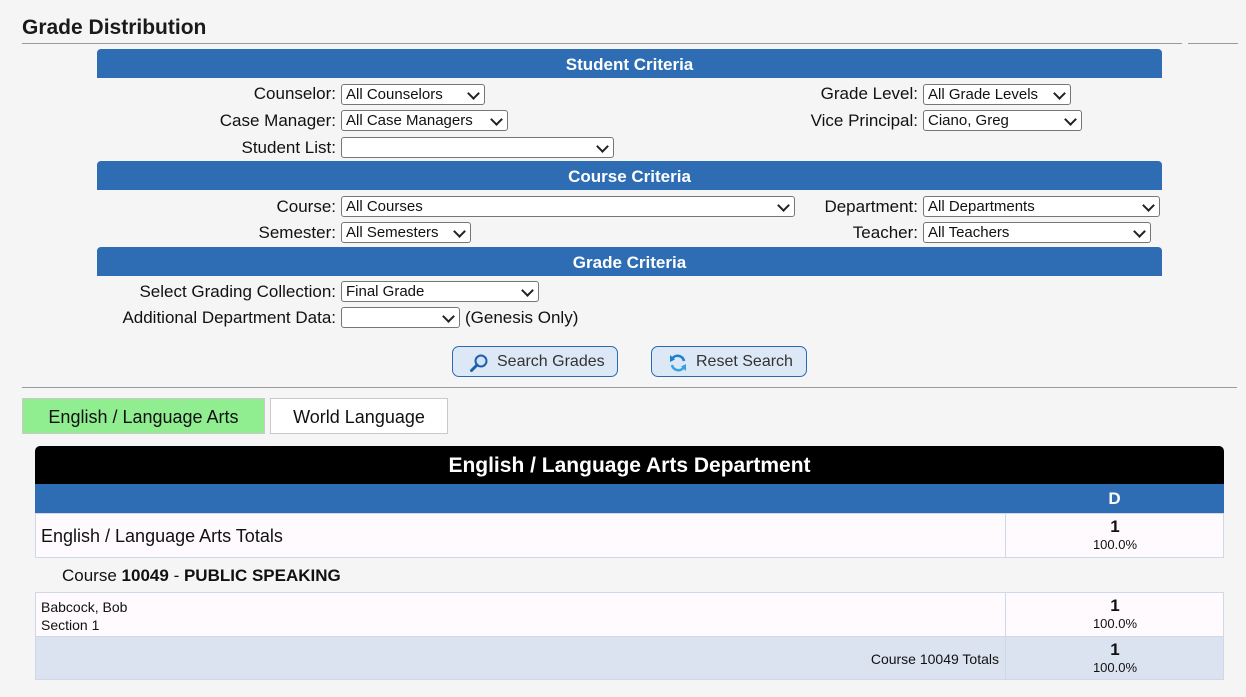 This screenshot has height=697, width=1246. What do you see at coordinates (1041, 206) in the screenshot?
I see `department-select: All Departments` at bounding box center [1041, 206].